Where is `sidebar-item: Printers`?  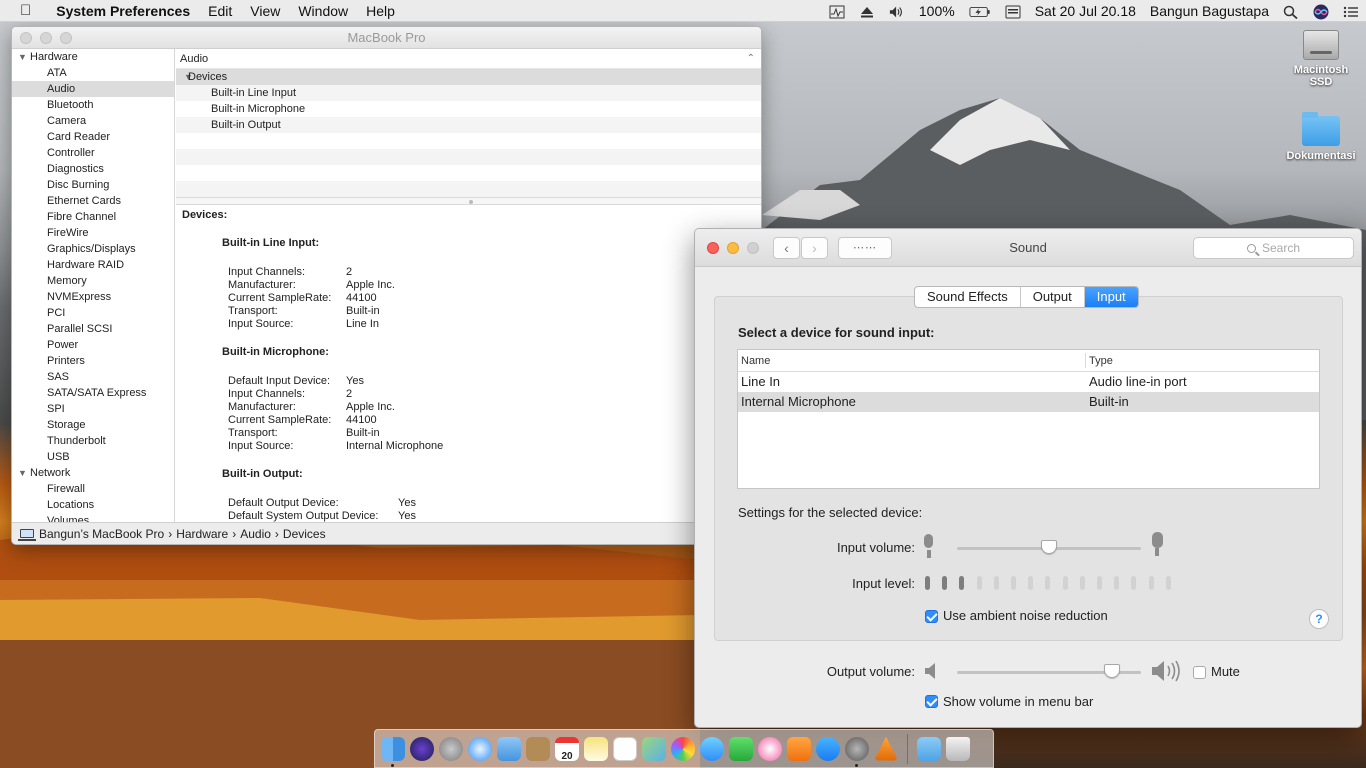 sidebar-item: Printers is located at coordinates (93, 361).